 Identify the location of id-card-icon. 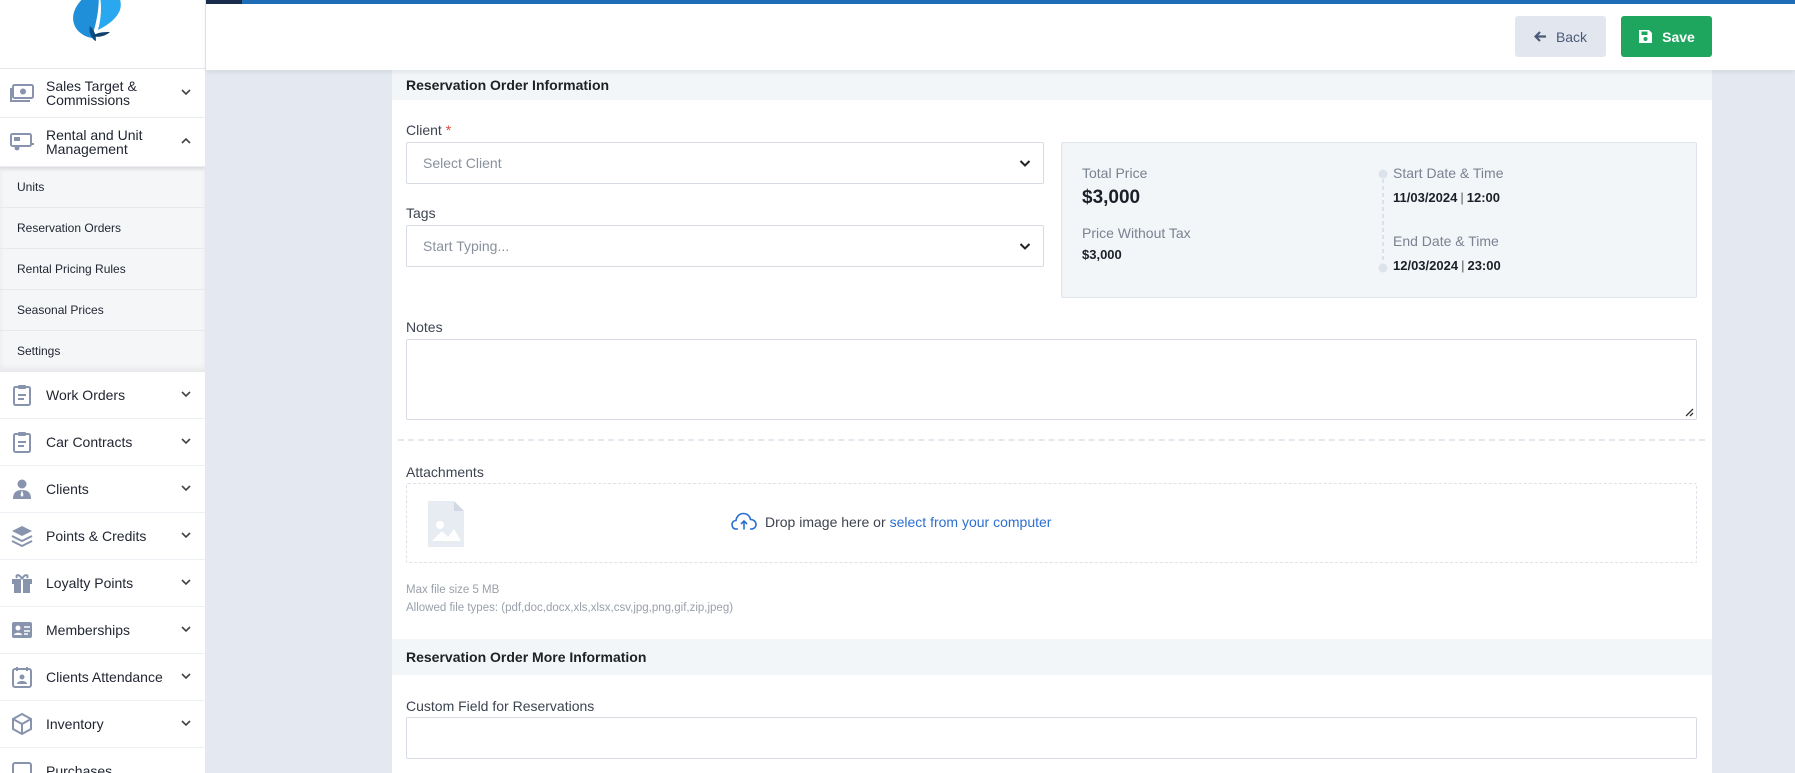
(22, 630).